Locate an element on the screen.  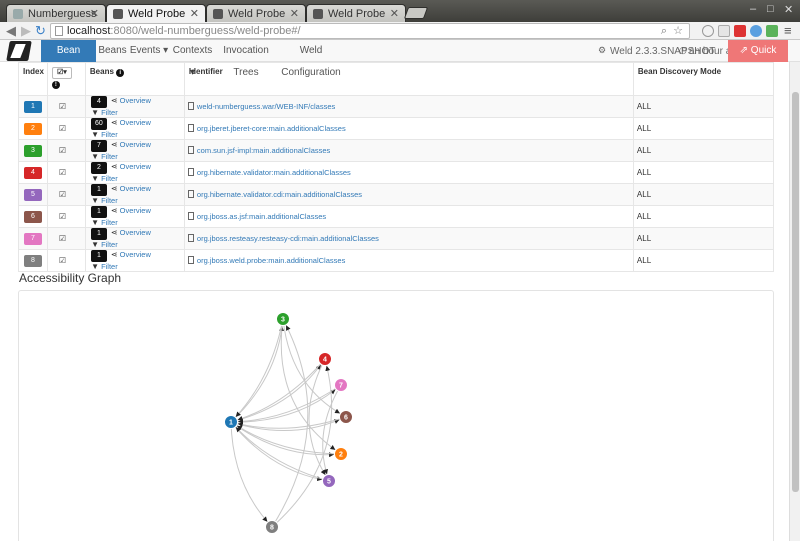
graph-node-6: 6 is located at coordinates (346, 417).